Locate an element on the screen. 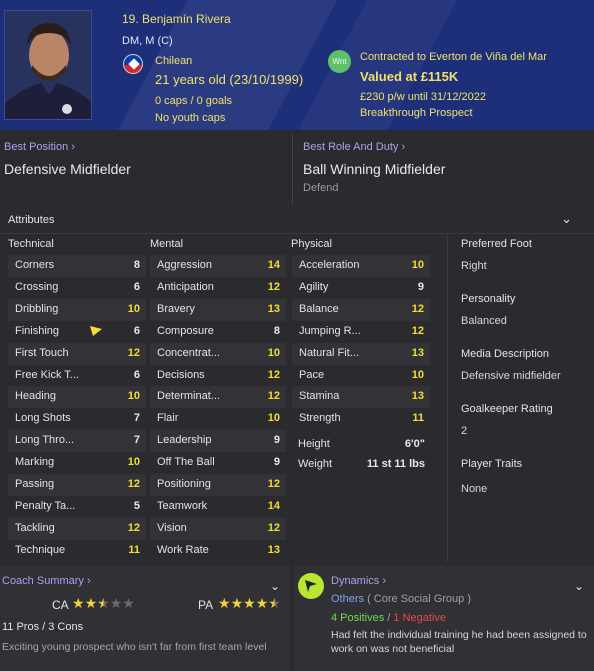  attribute-row: Crossing 6 is located at coordinates (77, 288).